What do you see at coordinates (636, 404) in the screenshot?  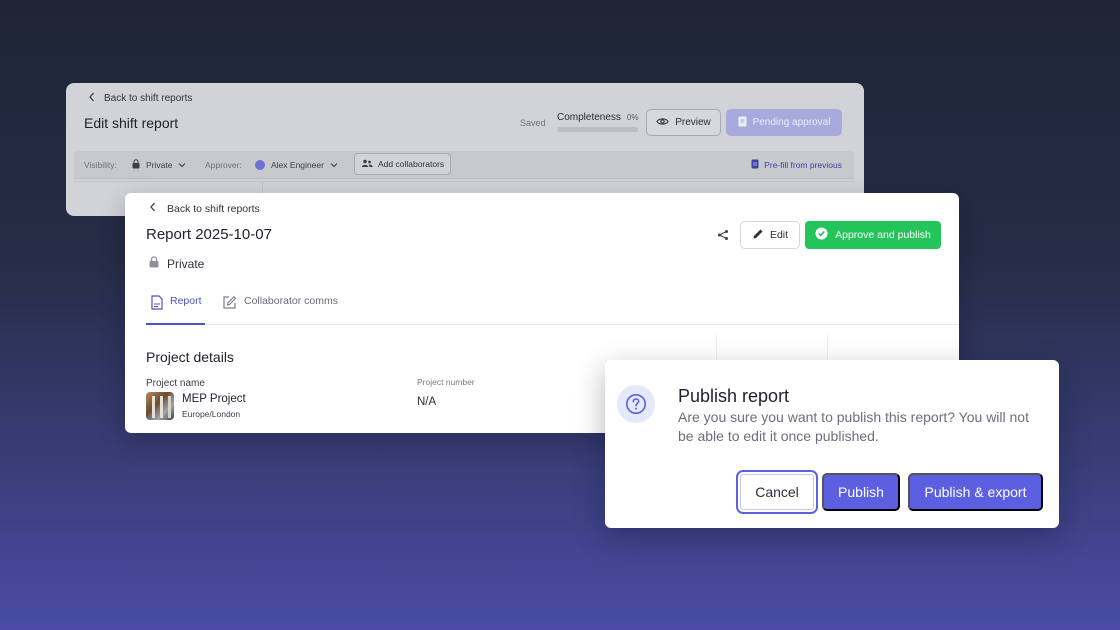 I see `question-circle-icon` at bounding box center [636, 404].